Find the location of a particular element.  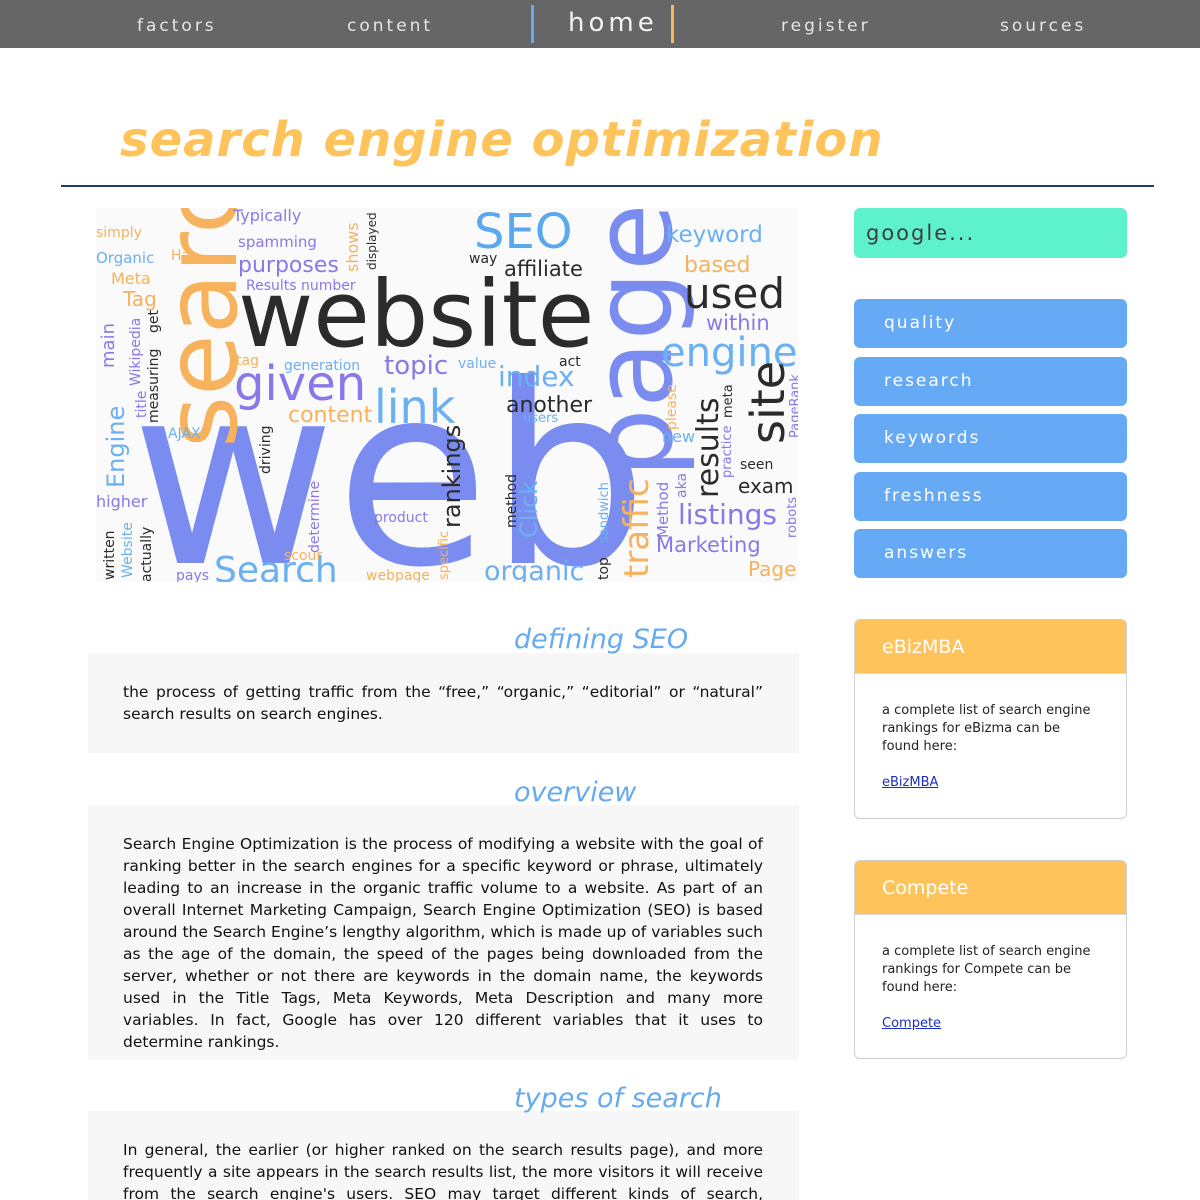

cloud-word: aka is located at coordinates (682, 485).